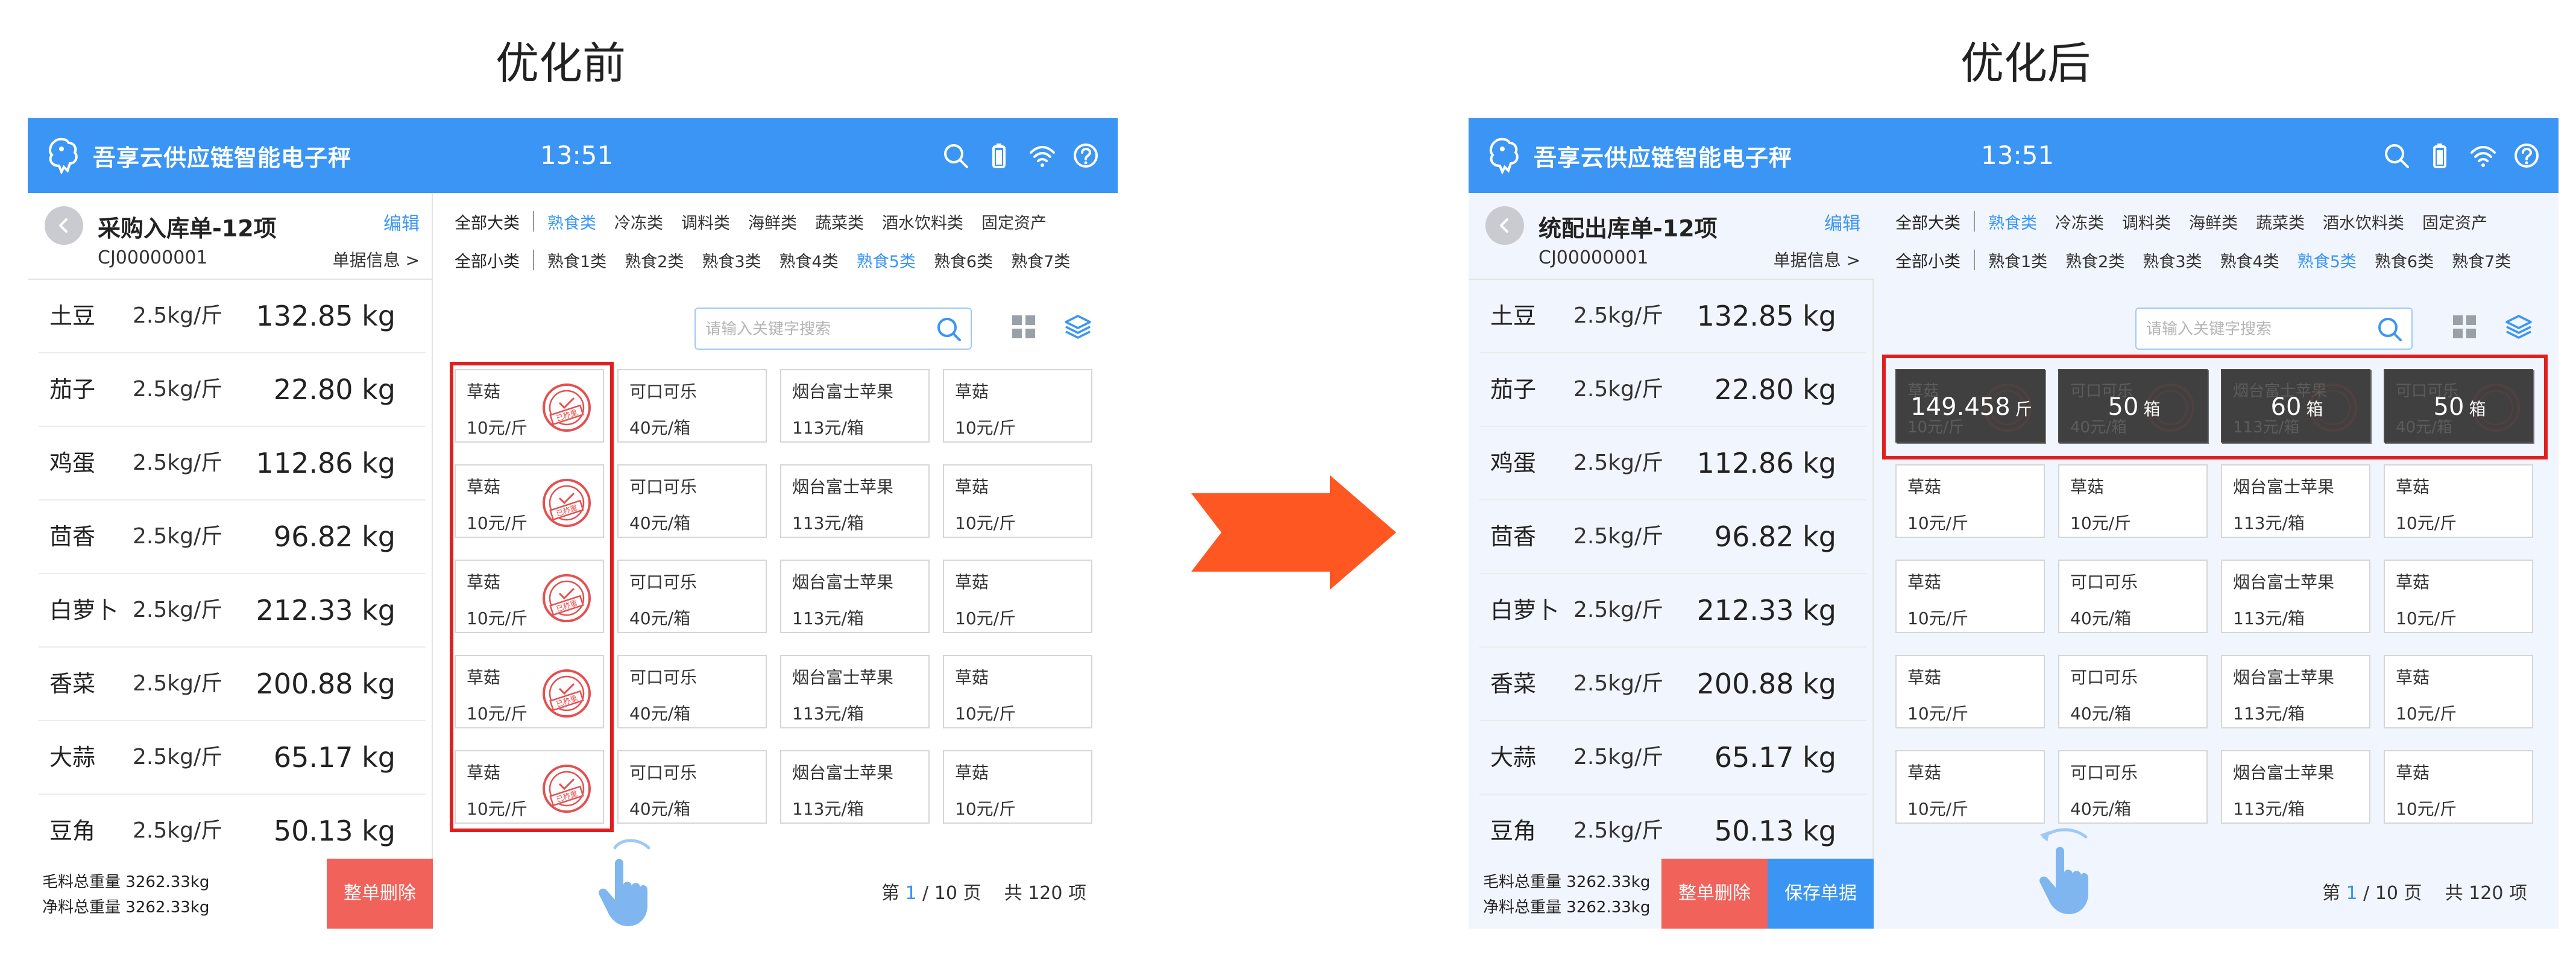 Image resolution: width=2576 pixels, height=966 pixels. I want to click on filter-major-2: 调料类, so click(705, 221).